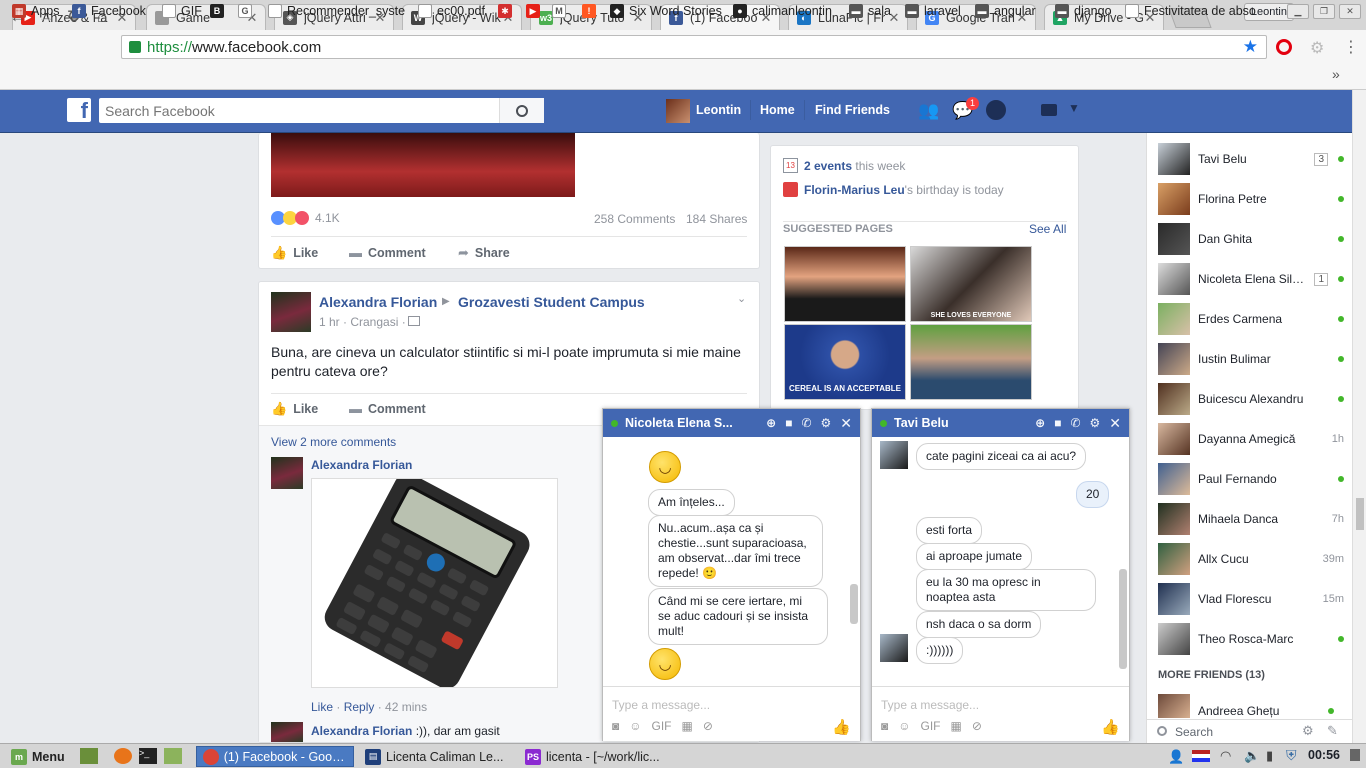 The width and height of the screenshot is (1366, 768). Describe the element at coordinates (182, 11) in the screenshot. I see `bookmark-item: GIF` at that location.